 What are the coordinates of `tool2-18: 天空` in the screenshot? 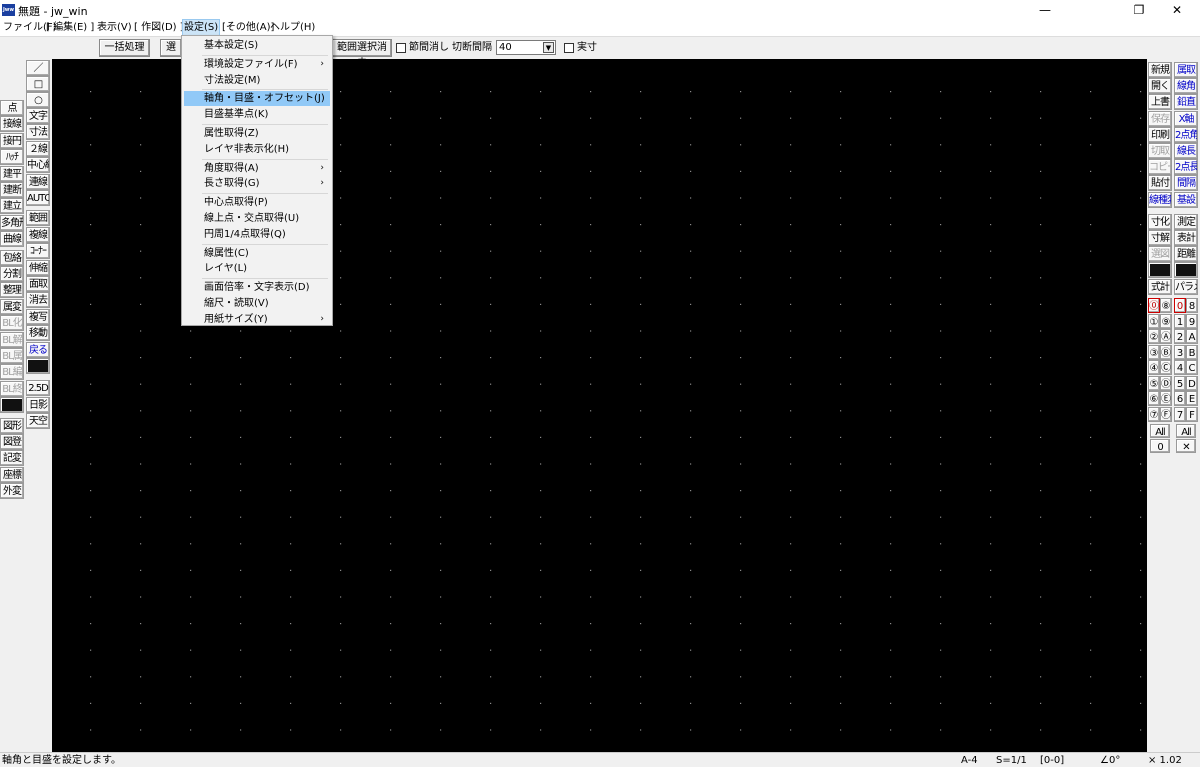 It's located at (38, 421).